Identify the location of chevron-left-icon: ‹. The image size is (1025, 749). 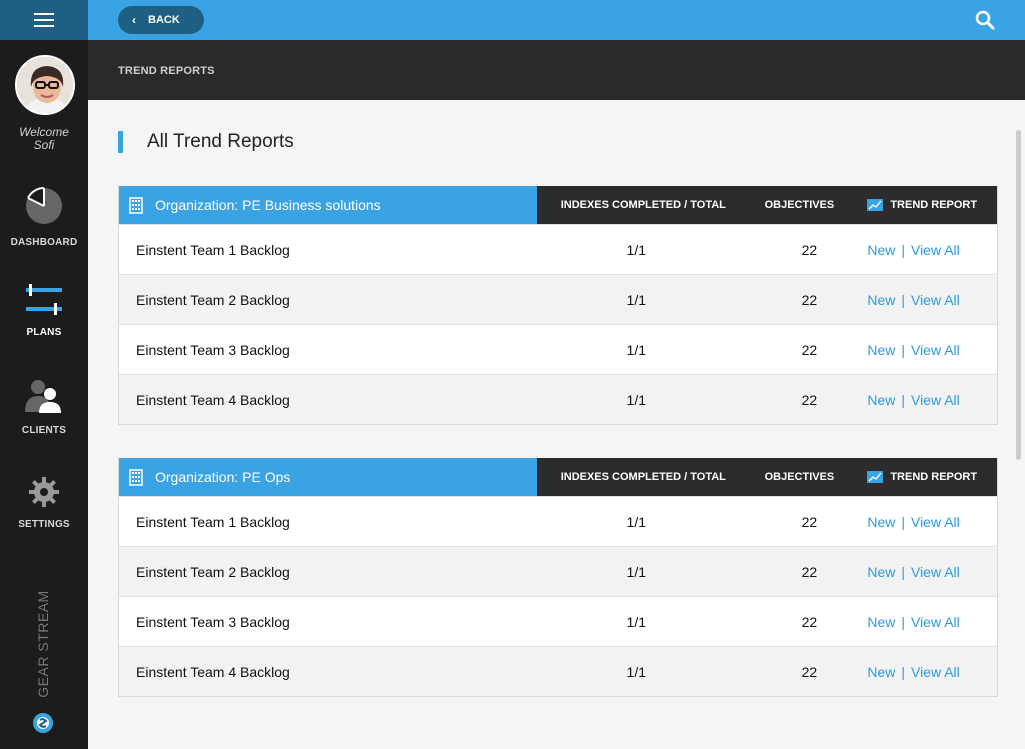
(134, 20).